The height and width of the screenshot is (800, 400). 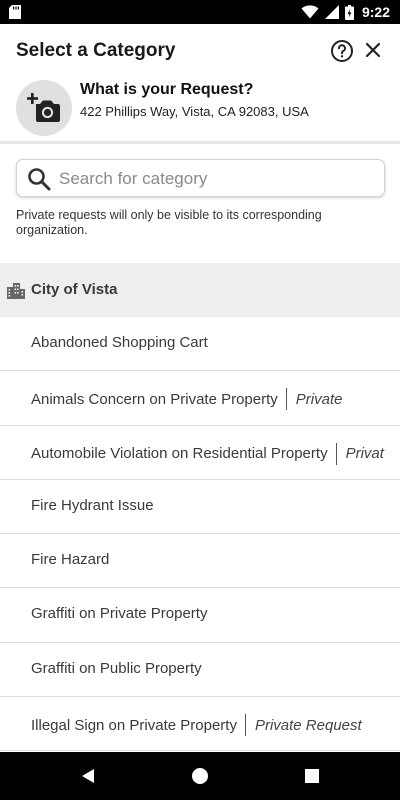 What do you see at coordinates (167, 89) in the screenshot?
I see `request-title: What is your Request?` at bounding box center [167, 89].